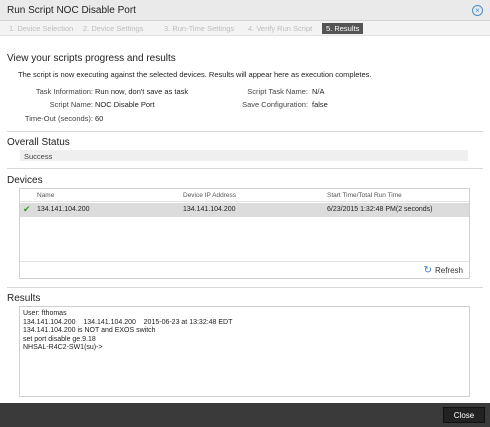 This screenshot has height=427, width=490. What do you see at coordinates (245, 10) in the screenshot?
I see `dialog-title-bar: Run Script NOC Disable Port ×` at bounding box center [245, 10].